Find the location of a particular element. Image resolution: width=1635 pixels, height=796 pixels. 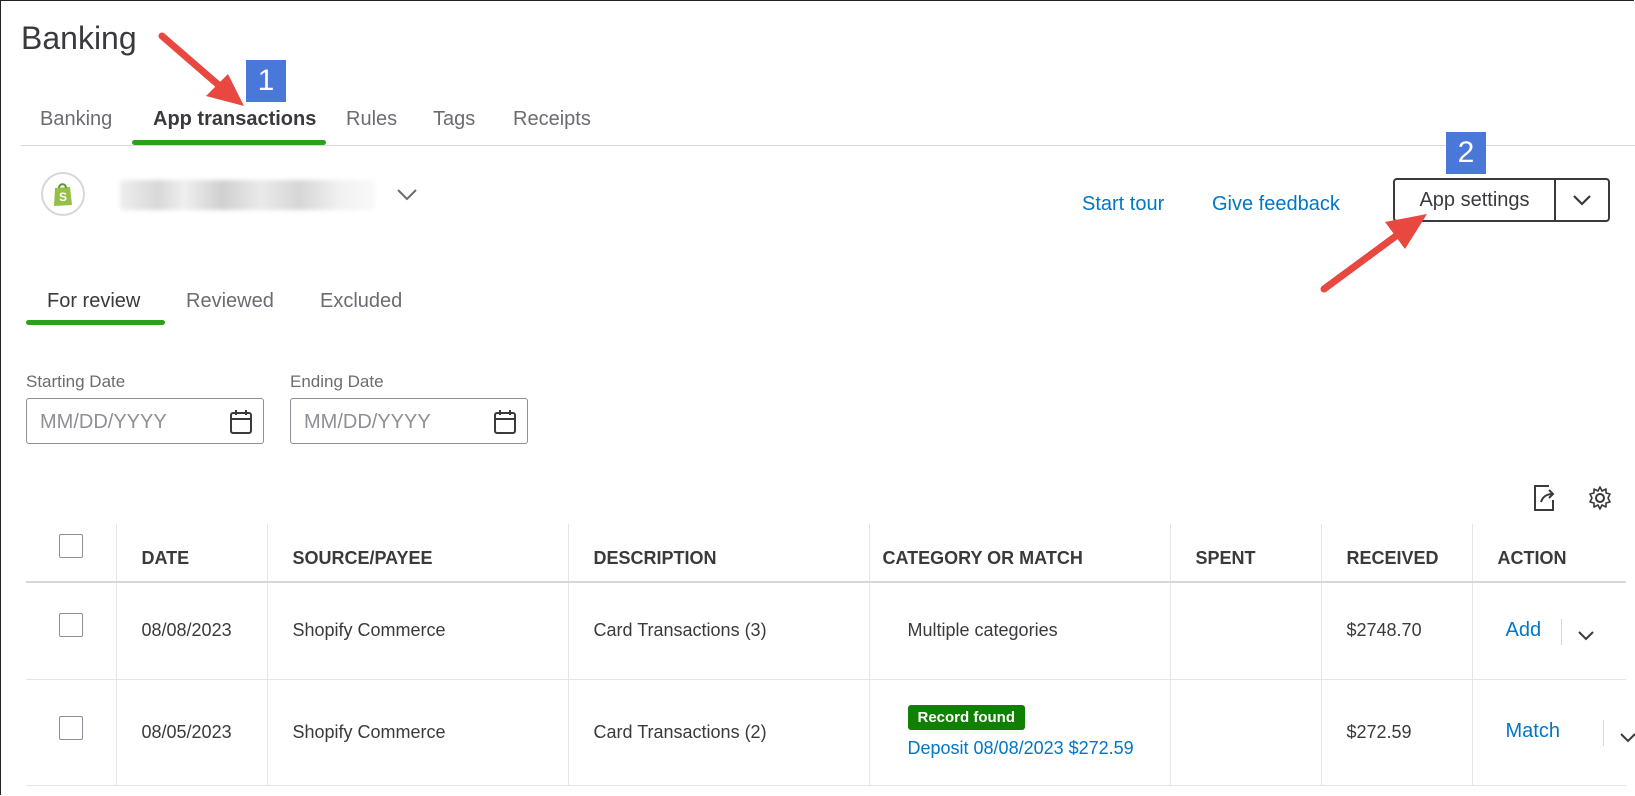

received-cell: $272.59 is located at coordinates (1396, 732).